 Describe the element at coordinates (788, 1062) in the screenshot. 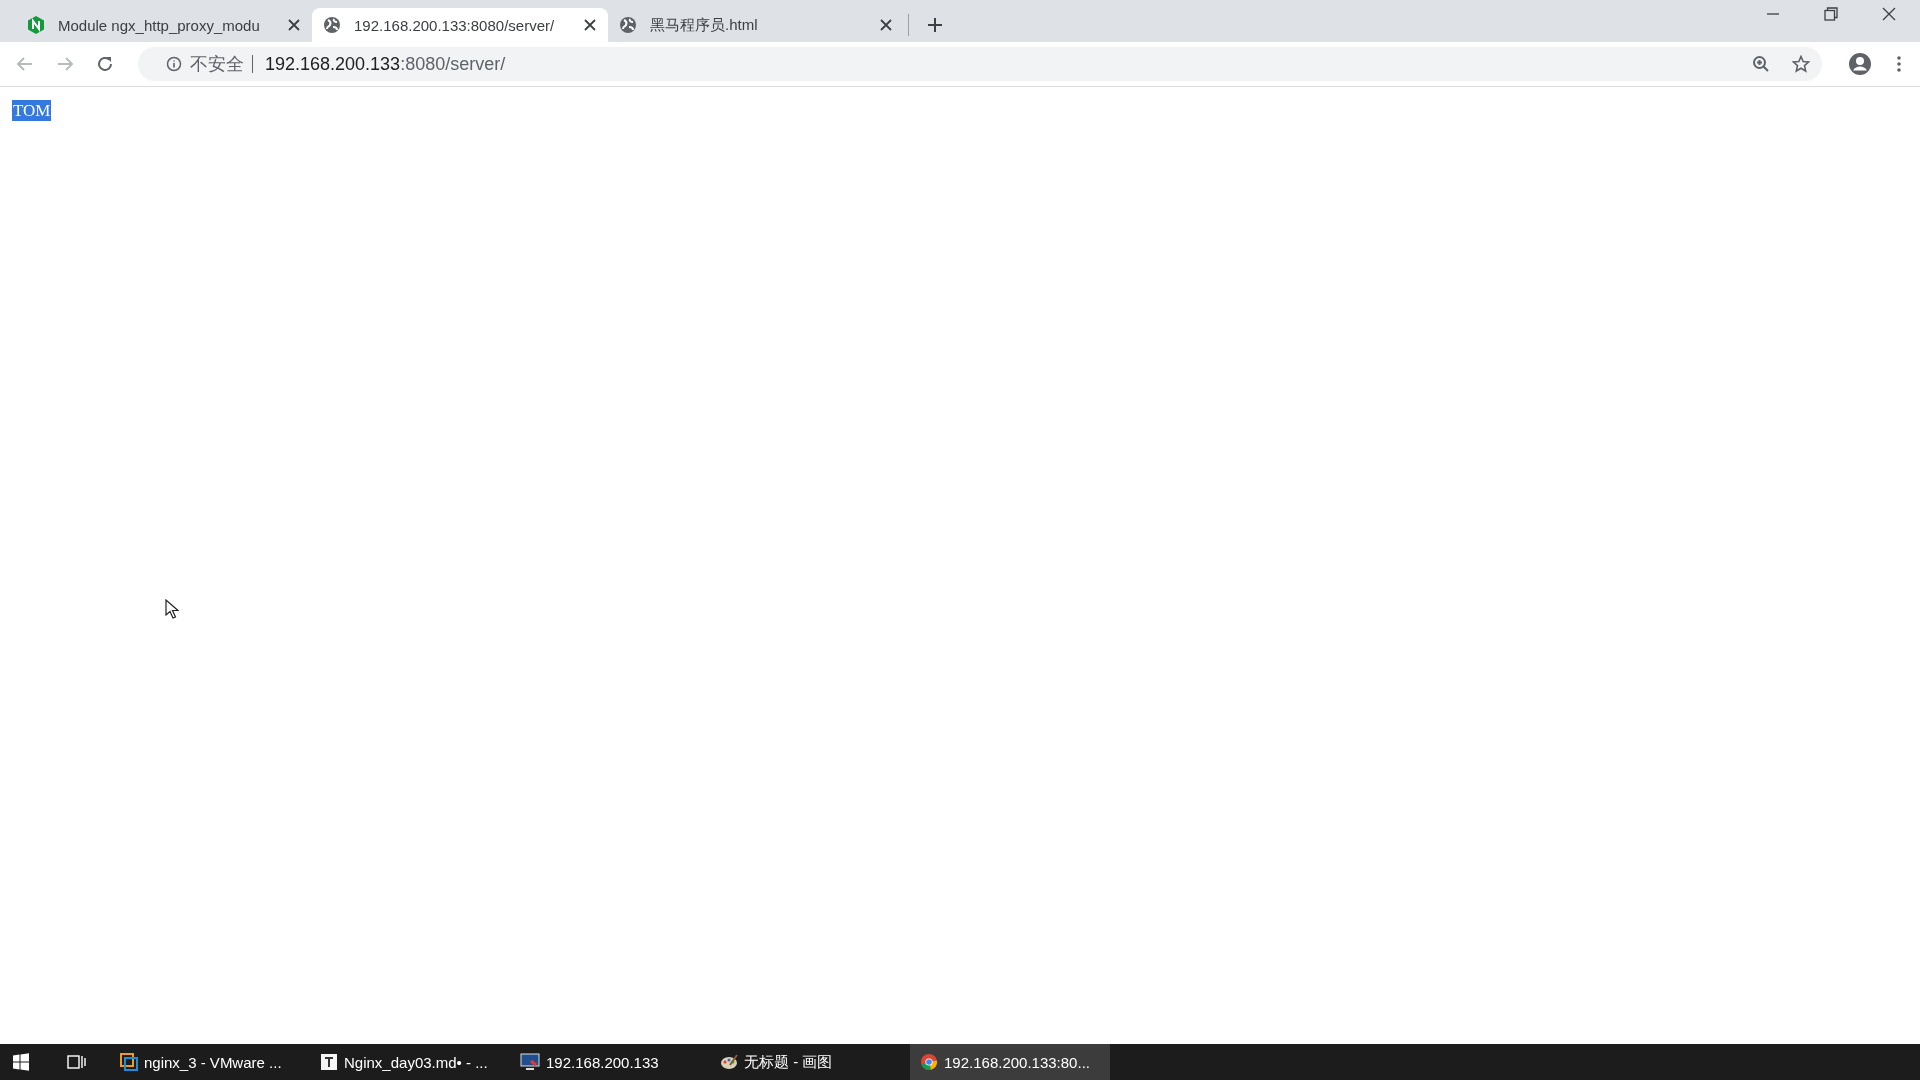

I see `taskbar-label: 无标题 - 画图` at that location.